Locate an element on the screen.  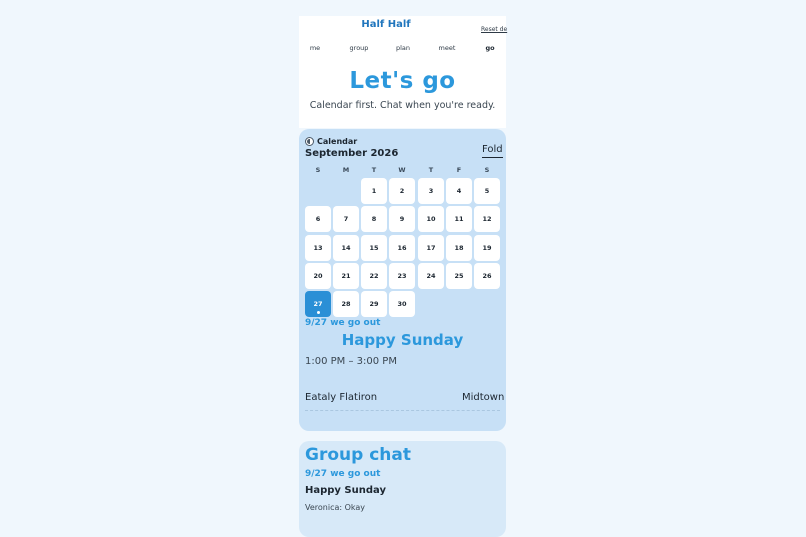
divider is located at coordinates (402, 410).